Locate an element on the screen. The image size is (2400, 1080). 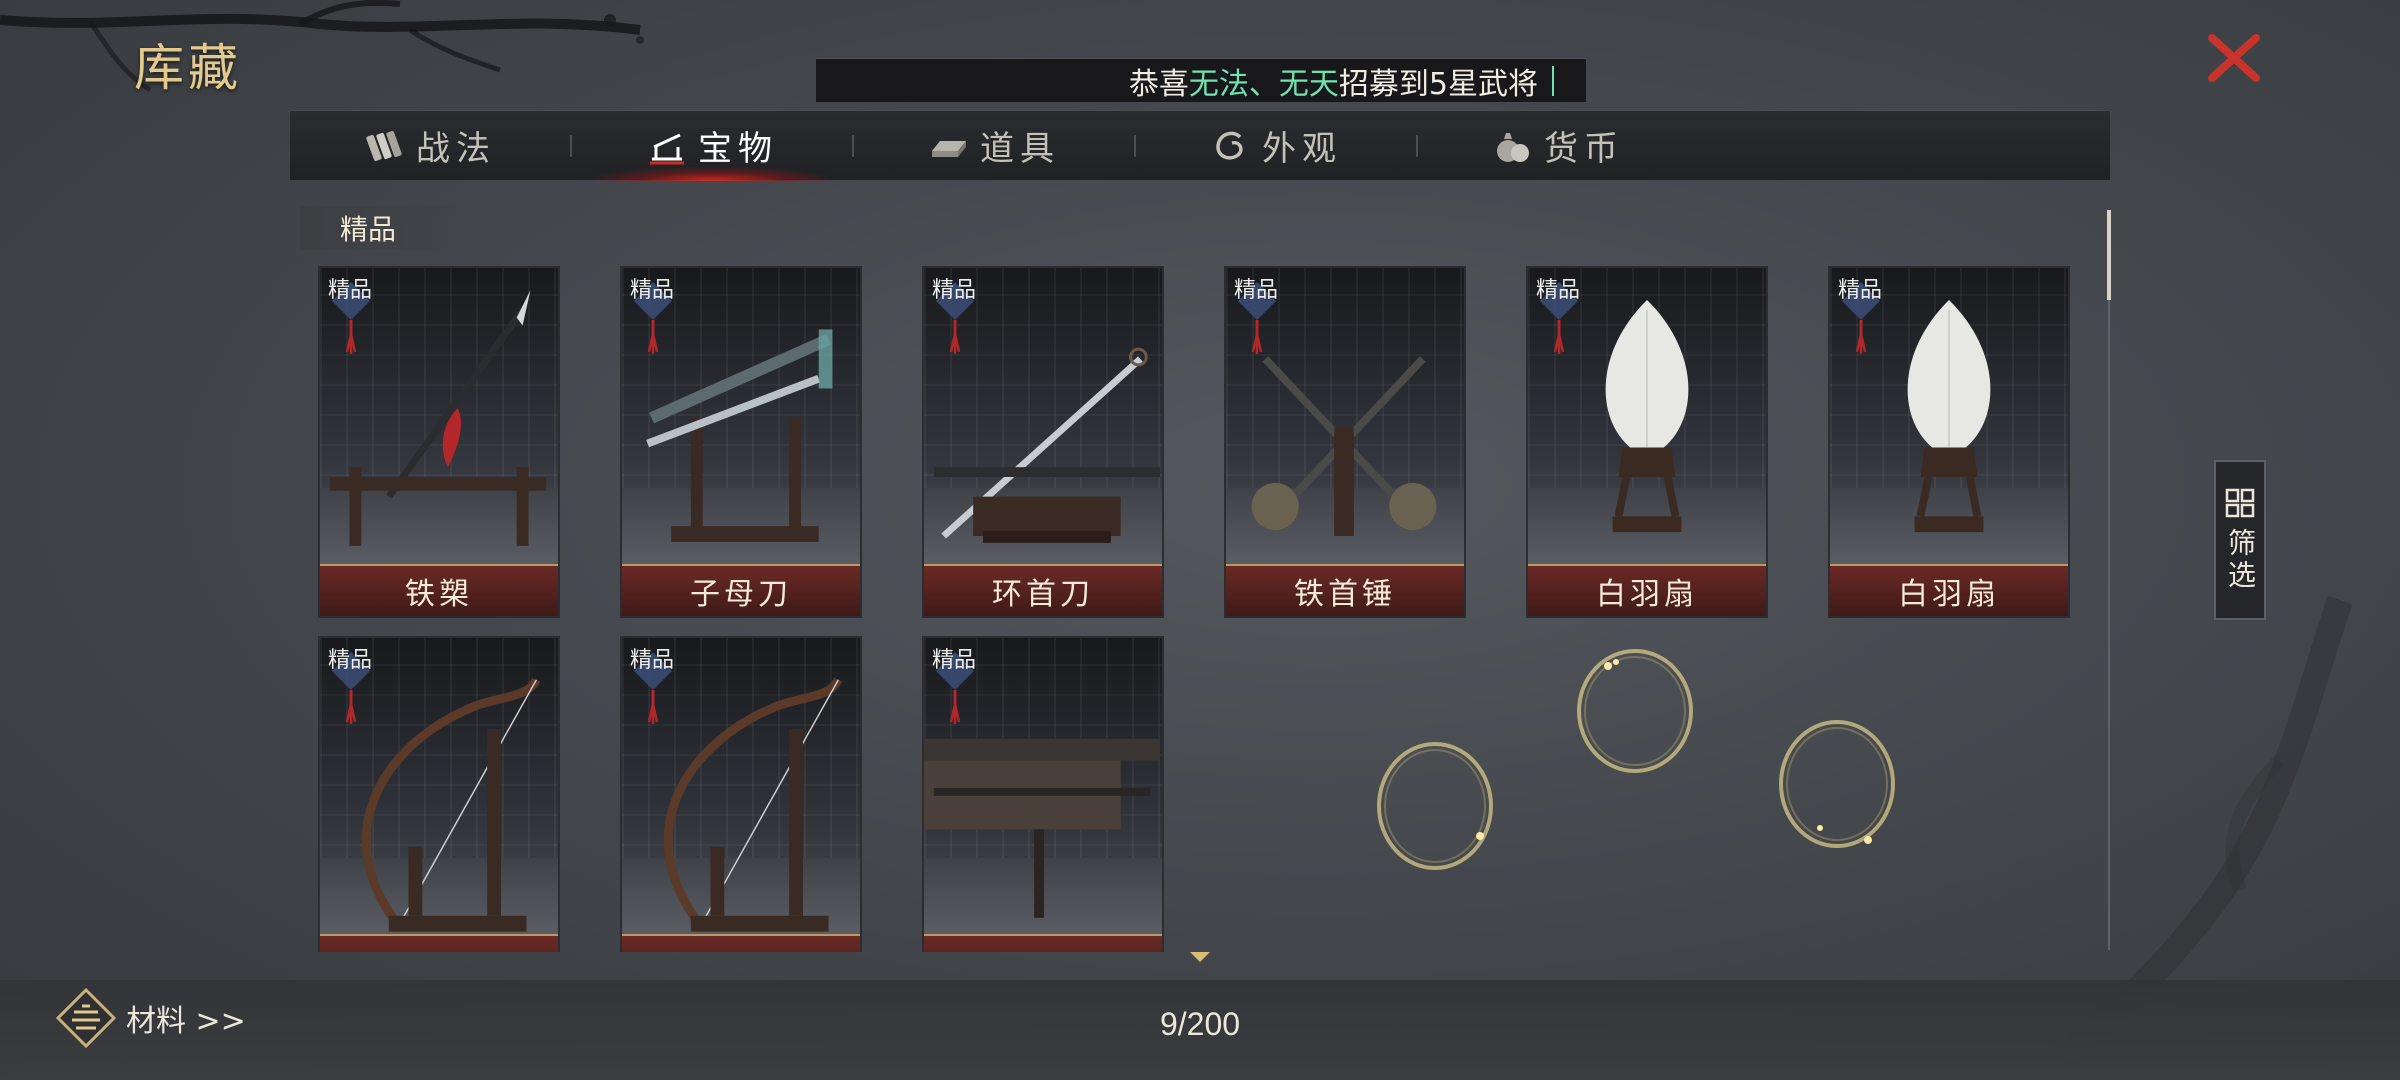
filter-button: 筛选 is located at coordinates (2240, 540).